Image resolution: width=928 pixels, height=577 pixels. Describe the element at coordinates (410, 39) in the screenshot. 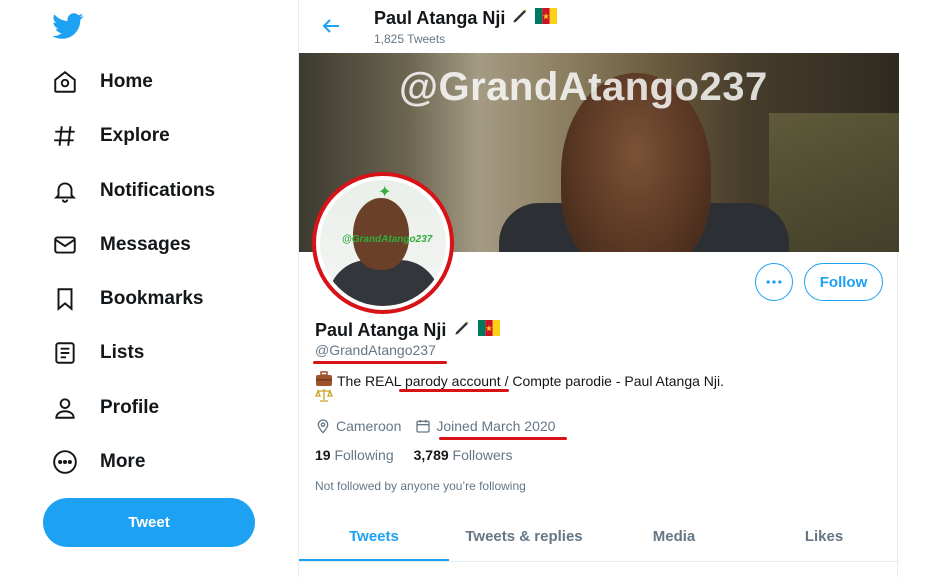

I see `tweet-count: 1,825 Tweets` at that location.